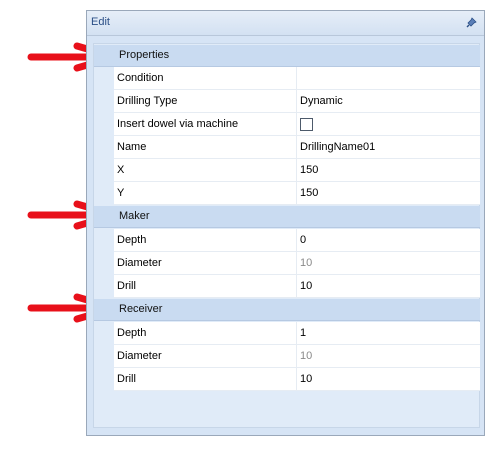 This screenshot has height=467, width=490. Describe the element at coordinates (141, 309) in the screenshot. I see `category-label: Receiver` at that location.